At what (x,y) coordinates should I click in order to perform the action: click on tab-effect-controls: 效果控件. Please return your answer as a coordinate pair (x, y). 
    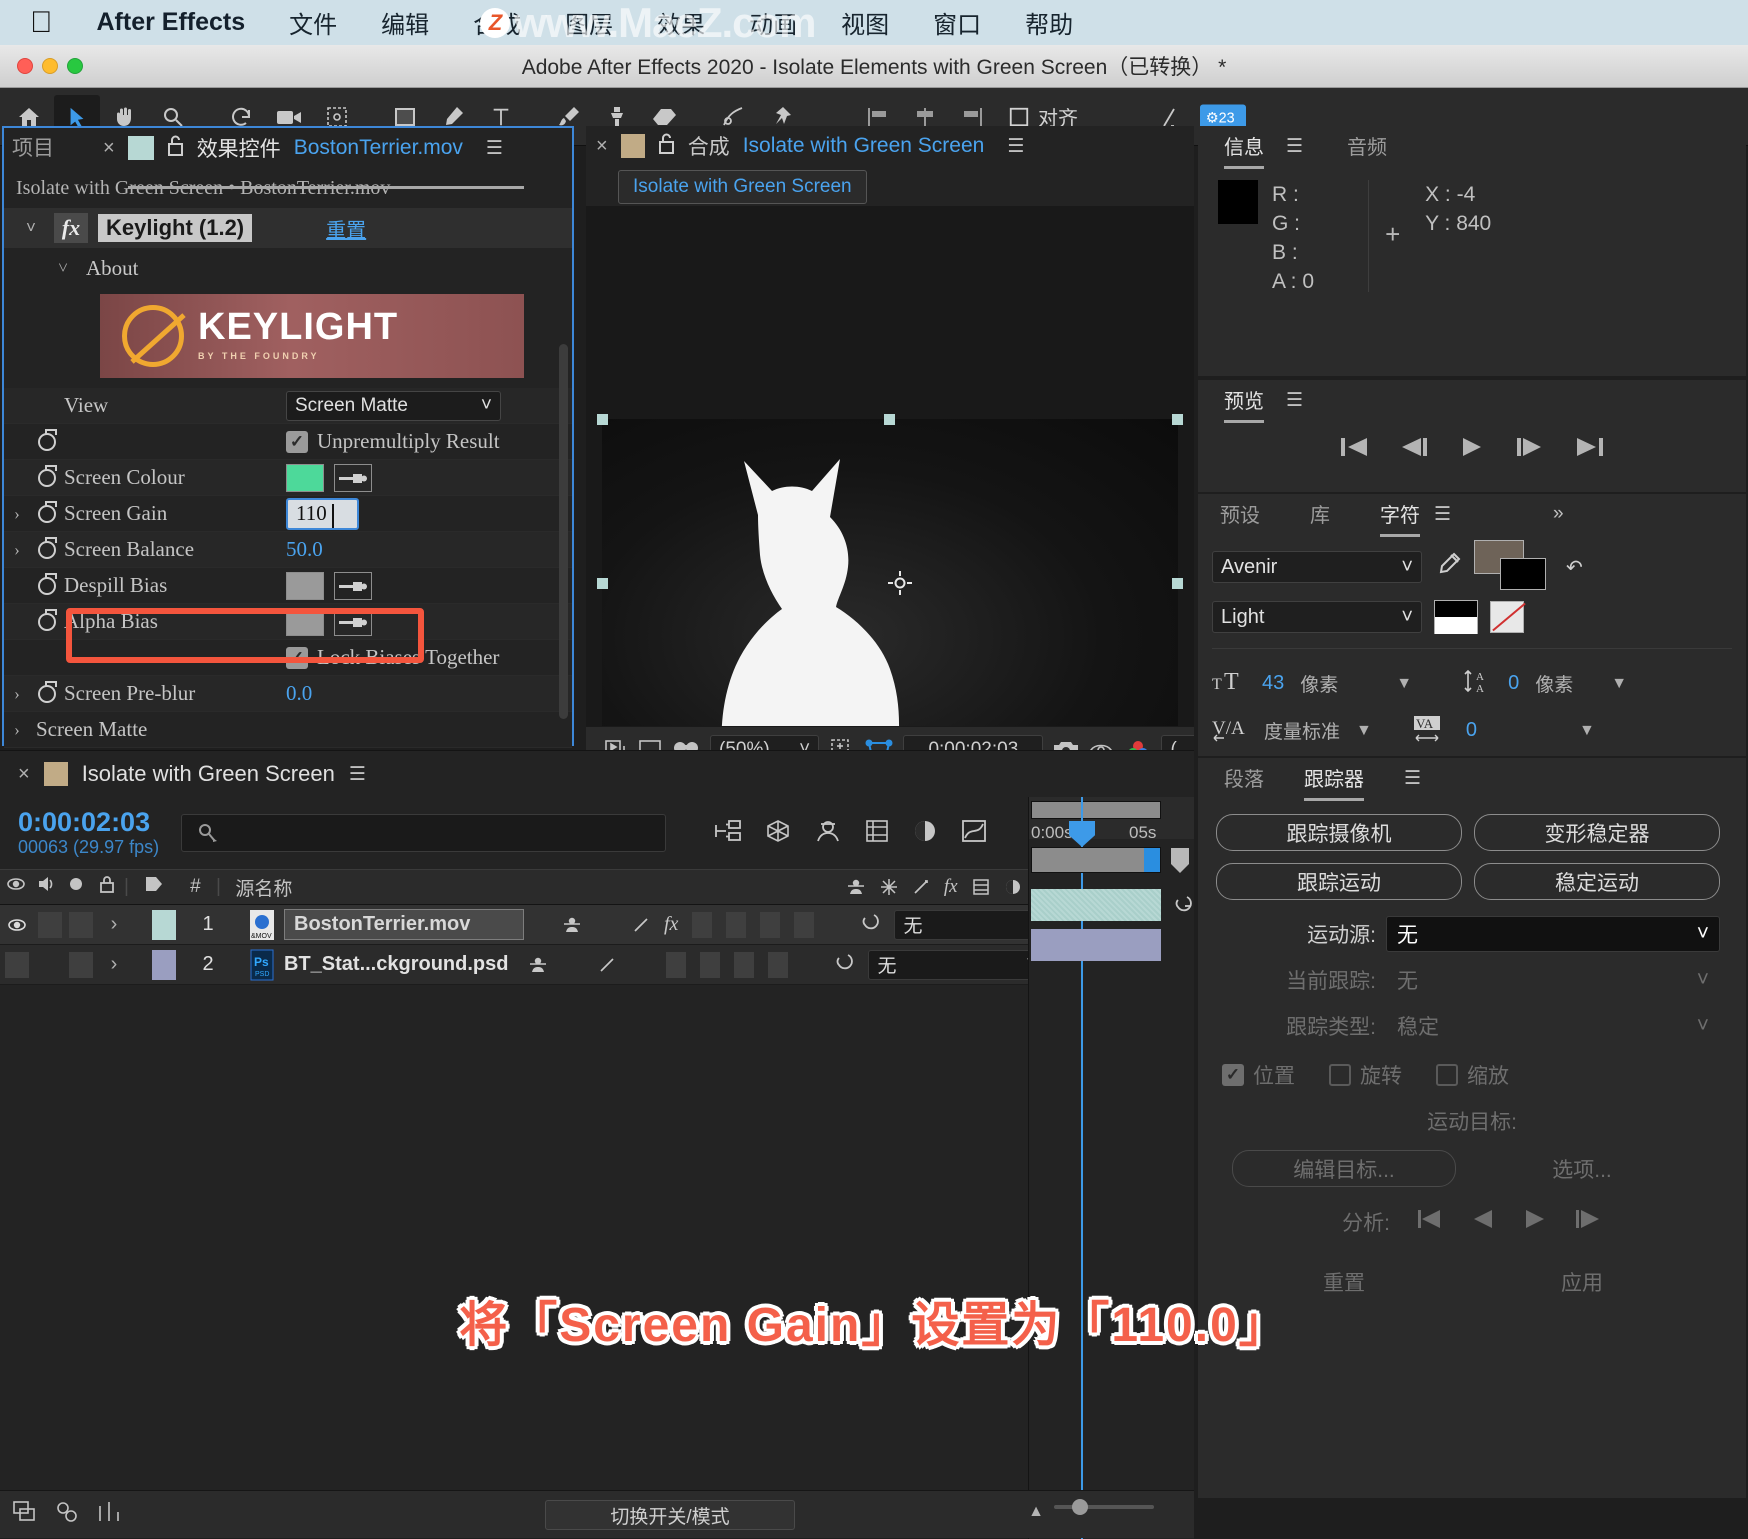
    Looking at the image, I should click on (239, 148).